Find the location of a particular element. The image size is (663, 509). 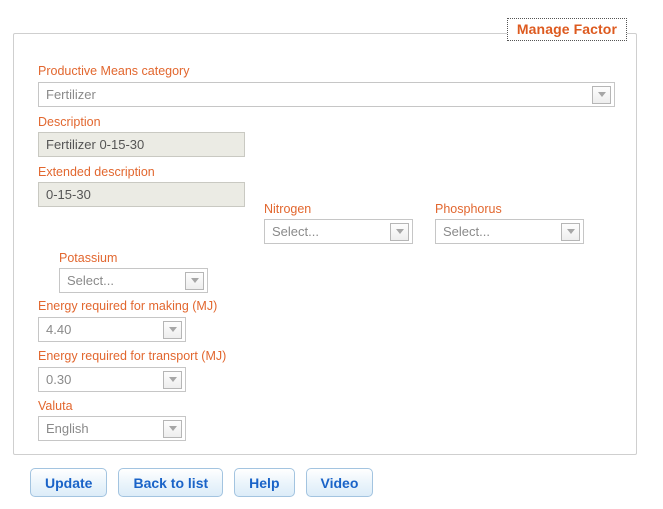

label-phosphorus: Phosphorus is located at coordinates (468, 209).